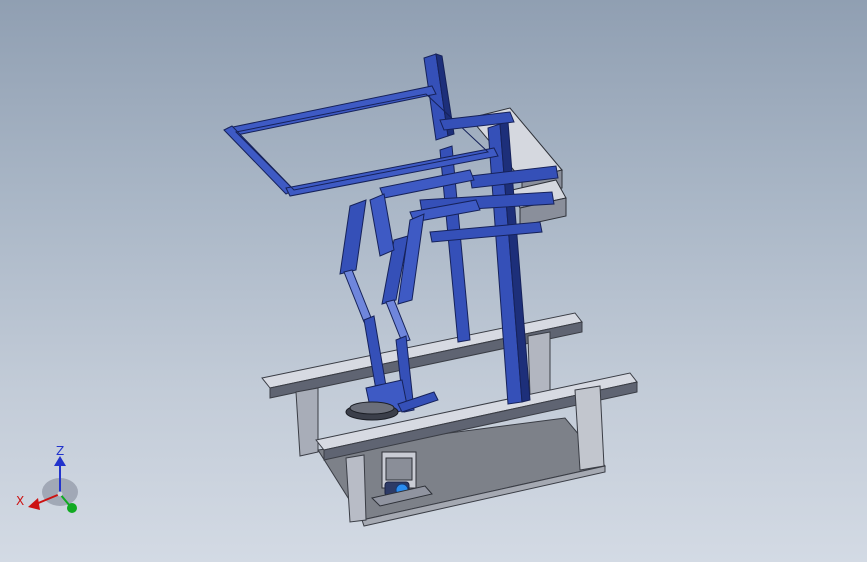 This screenshot has width=867, height=562. What do you see at coordinates (358, 296) in the screenshot?
I see `actuator-left-rod` at bounding box center [358, 296].